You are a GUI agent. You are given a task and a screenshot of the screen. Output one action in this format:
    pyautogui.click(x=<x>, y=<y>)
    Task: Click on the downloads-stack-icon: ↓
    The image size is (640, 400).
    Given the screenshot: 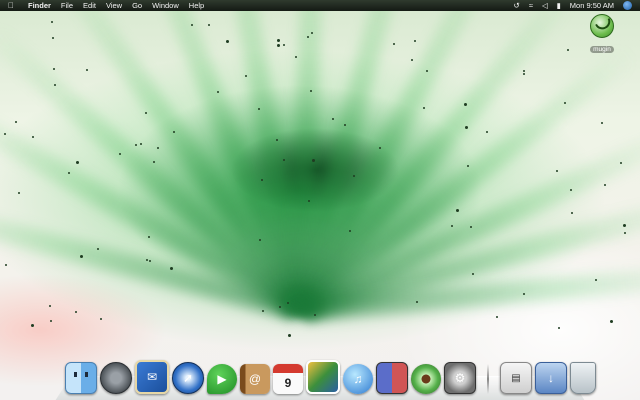 What is the action you would take?
    pyautogui.click(x=551, y=378)
    